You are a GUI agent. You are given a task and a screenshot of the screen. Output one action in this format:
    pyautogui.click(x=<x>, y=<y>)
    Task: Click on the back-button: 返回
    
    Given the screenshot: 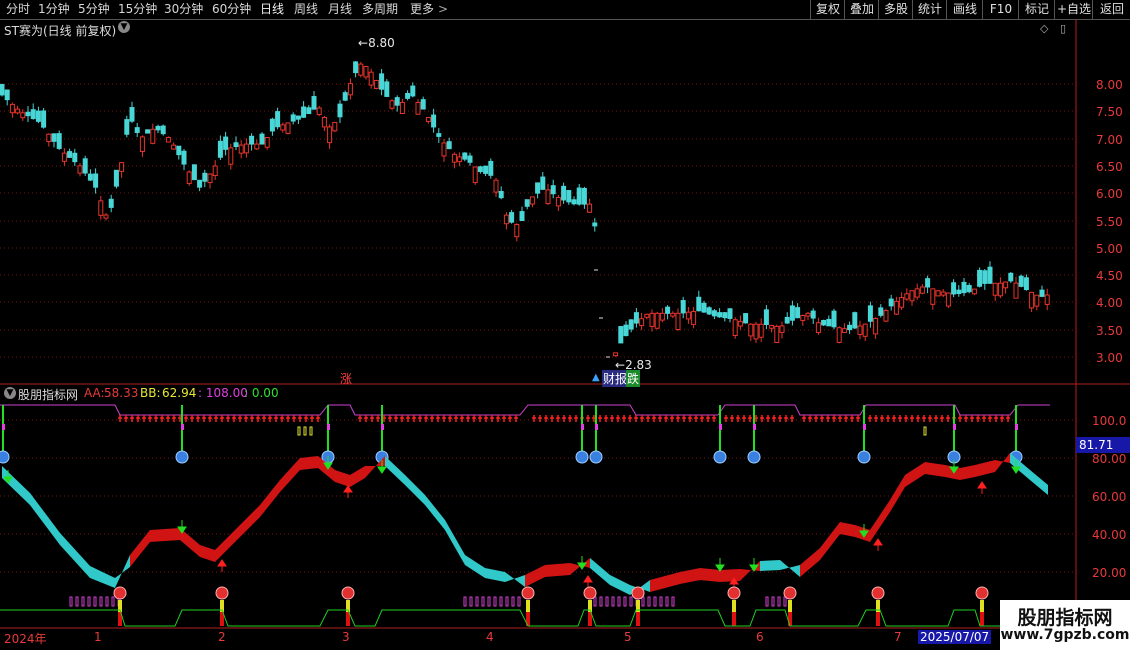 What is the action you would take?
    pyautogui.click(x=1111, y=9)
    